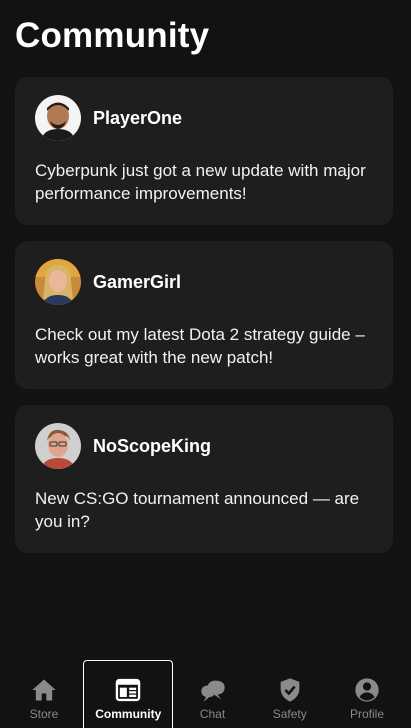  I want to click on tab-store: Store, so click(44, 694).